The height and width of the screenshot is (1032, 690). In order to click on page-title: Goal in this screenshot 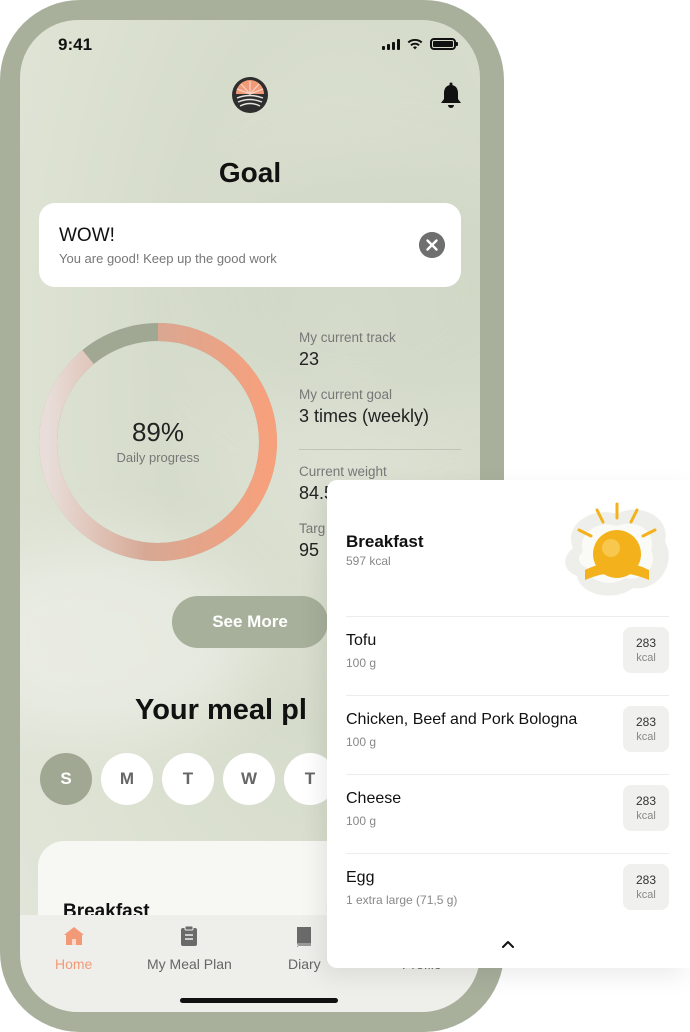, I will do `click(250, 172)`.